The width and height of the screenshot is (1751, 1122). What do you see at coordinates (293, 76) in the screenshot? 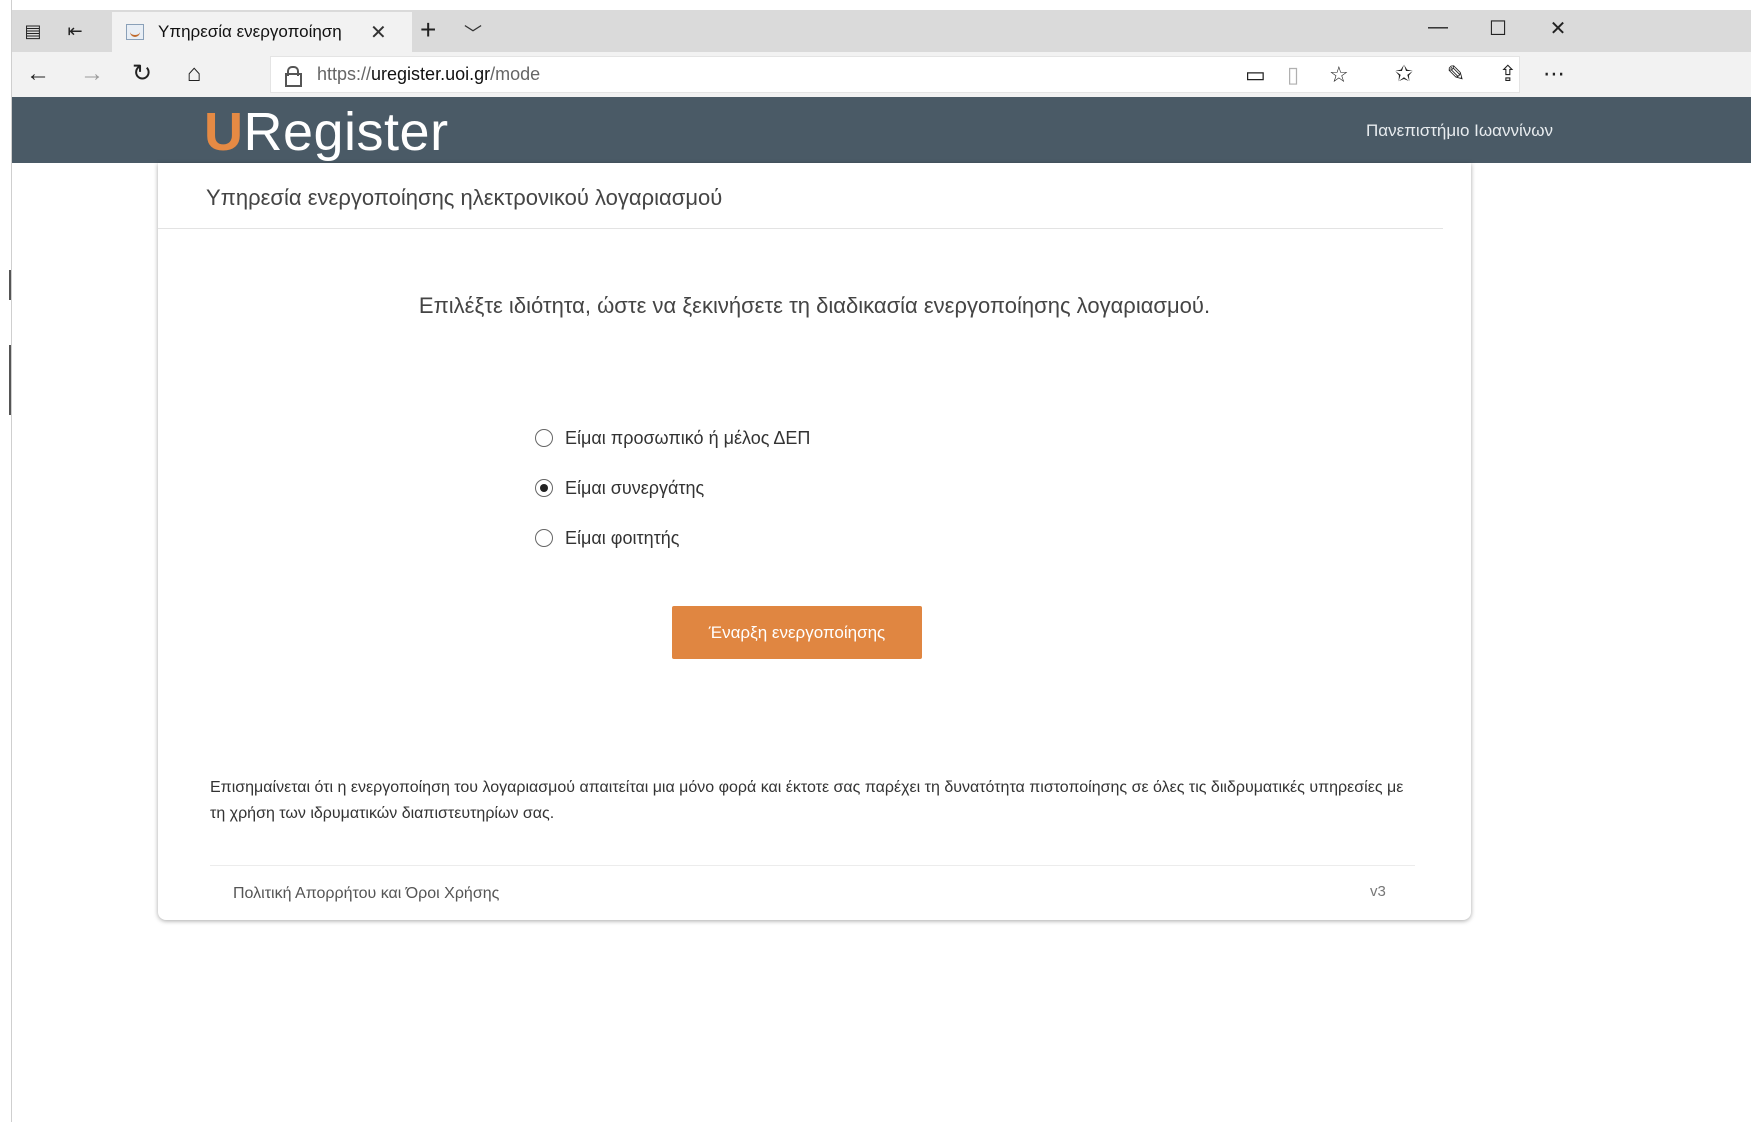
I see `lock-icon` at bounding box center [293, 76].